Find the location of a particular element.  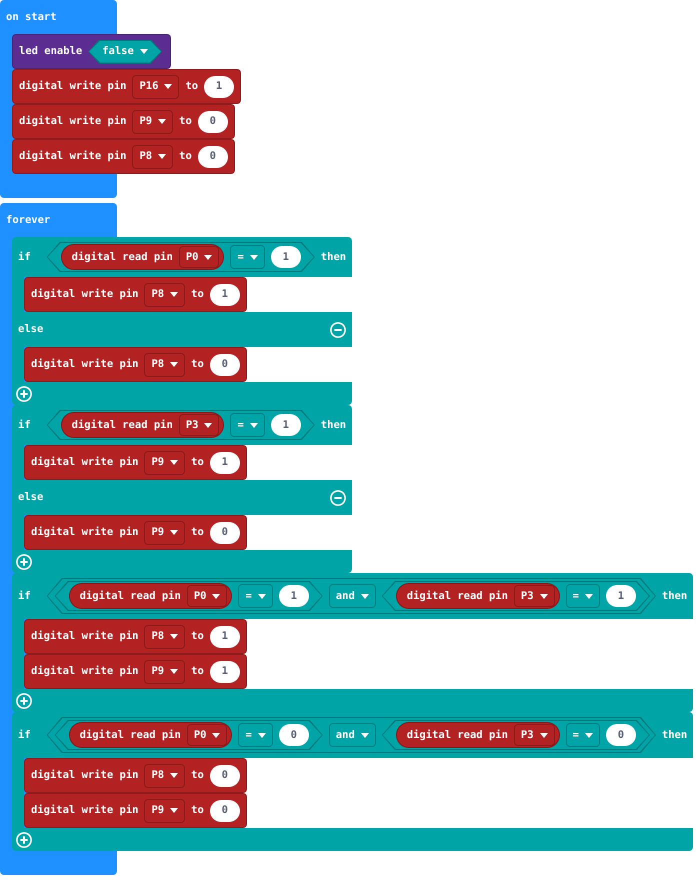

event-label: on start is located at coordinates (31, 17).